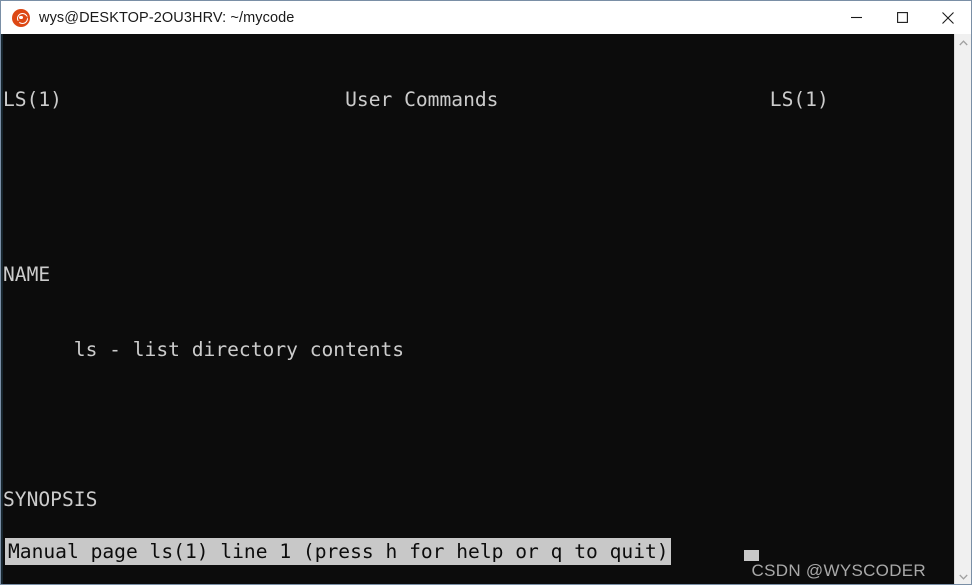 This screenshot has width=972, height=585. I want to click on window-title: wys@DESKTOP-2OU3HRV: ~/mycode, so click(167, 17).